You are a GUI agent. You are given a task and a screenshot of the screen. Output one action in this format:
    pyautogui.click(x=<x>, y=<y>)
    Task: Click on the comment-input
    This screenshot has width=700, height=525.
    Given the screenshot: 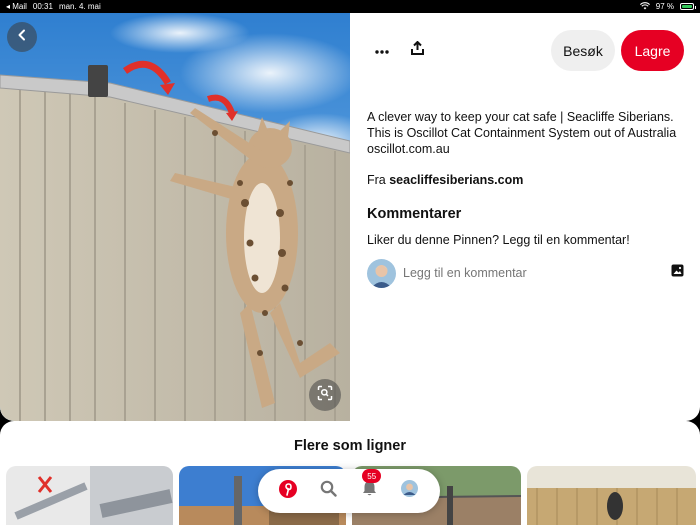 What is the action you would take?
    pyautogui.click(x=523, y=273)
    